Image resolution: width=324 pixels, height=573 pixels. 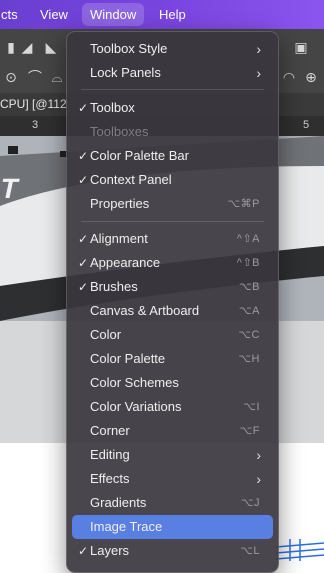 What do you see at coordinates (311, 77) in the screenshot?
I see `join-tool-icon: ⊕` at bounding box center [311, 77].